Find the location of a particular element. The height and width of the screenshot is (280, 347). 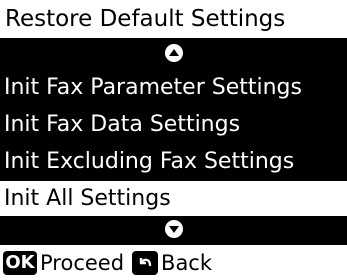

menu-item-init-all-settings: Init All Settings is located at coordinates (173, 198).